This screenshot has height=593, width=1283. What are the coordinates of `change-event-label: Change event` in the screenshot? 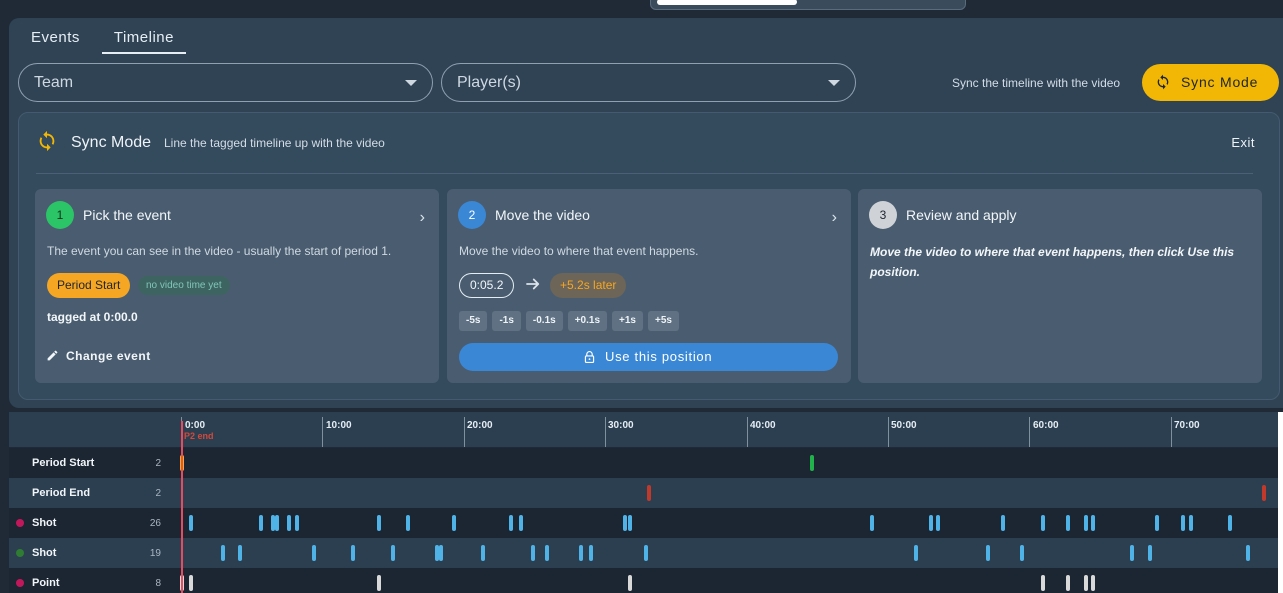 It's located at (108, 356).